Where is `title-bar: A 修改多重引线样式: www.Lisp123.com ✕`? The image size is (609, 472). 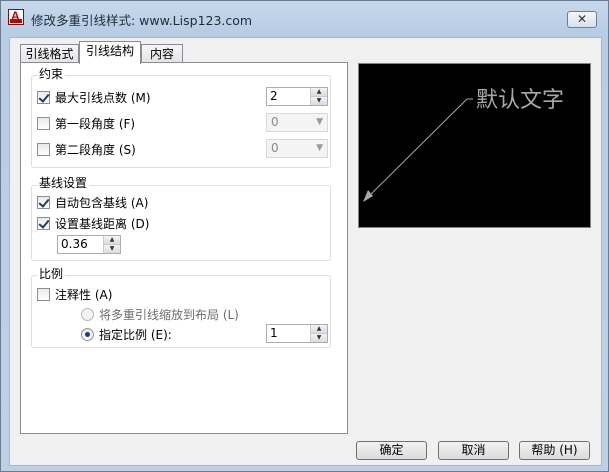 title-bar: A 修改多重引线样式: www.Lisp123.com ✕ is located at coordinates (304, 18).